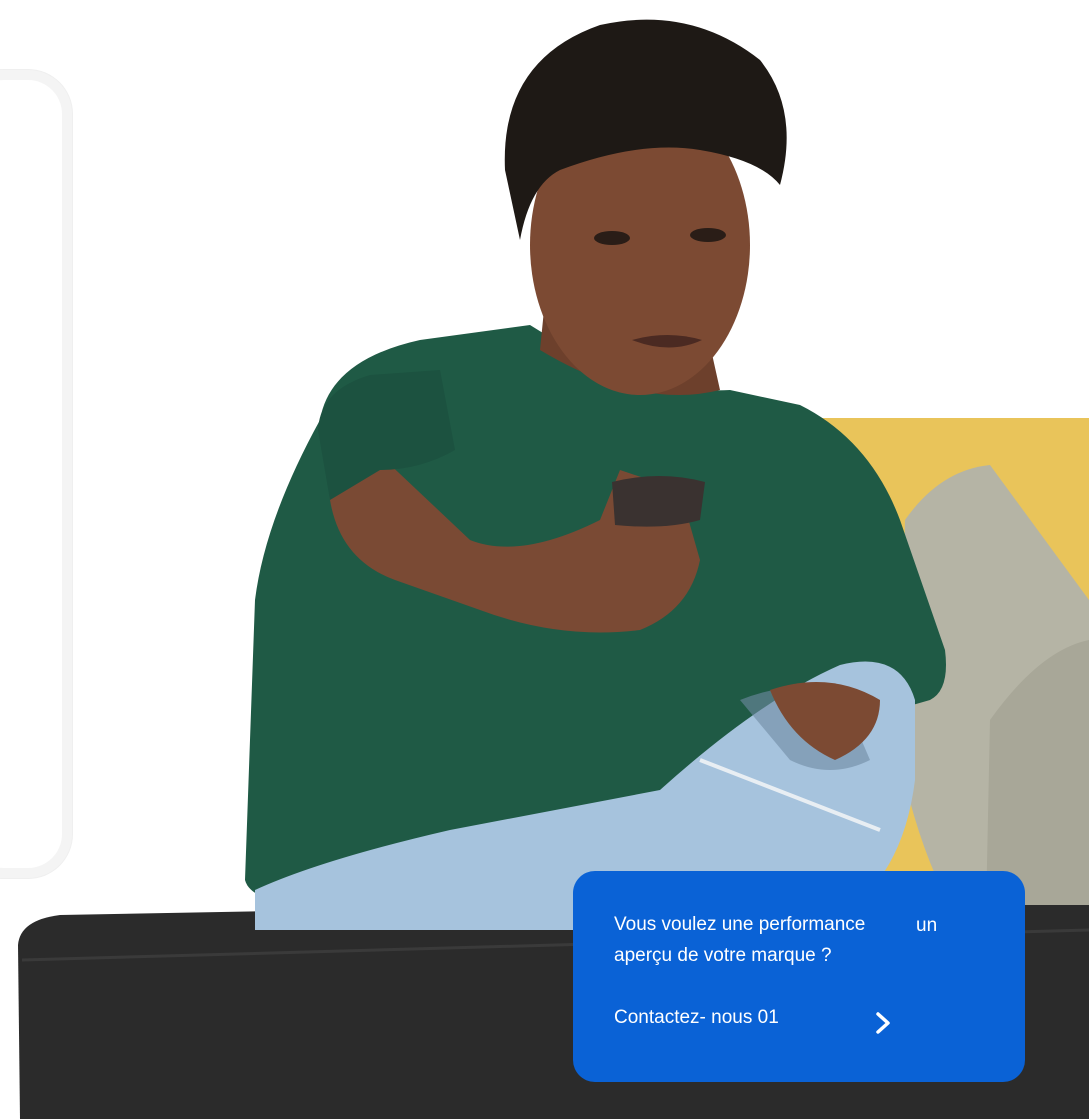 This screenshot has width=1089, height=1119. Describe the element at coordinates (658, 501) in the screenshot. I see `remote-control` at that location.